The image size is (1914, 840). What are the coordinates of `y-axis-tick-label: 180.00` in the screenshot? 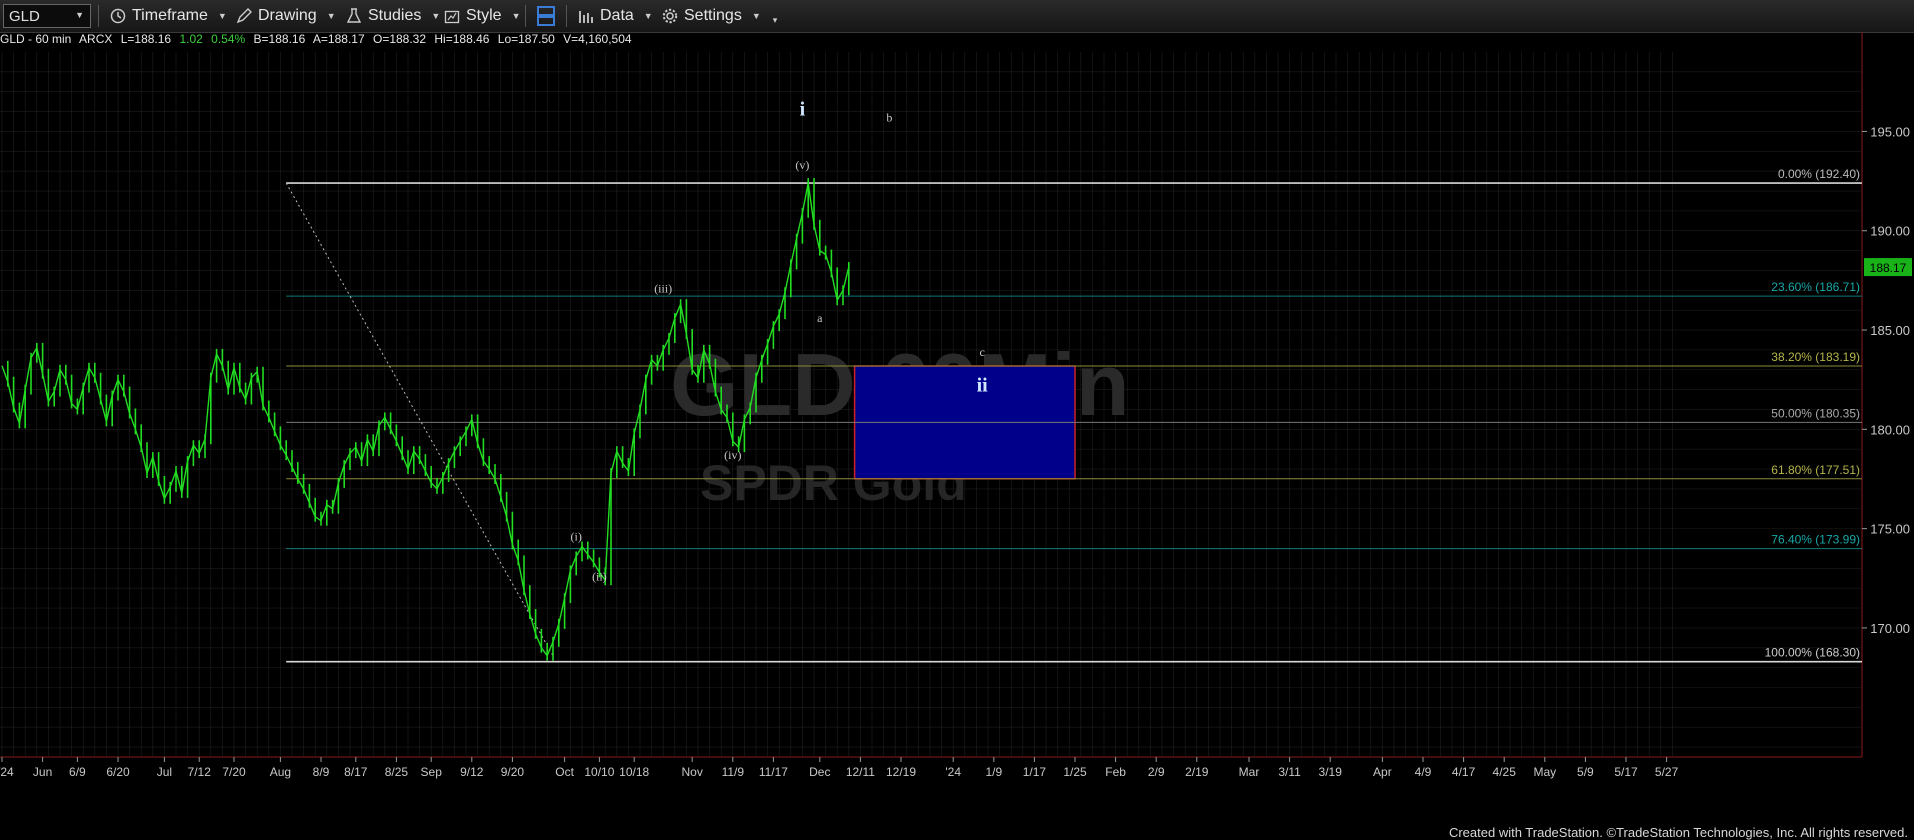 It's located at (1890, 429).